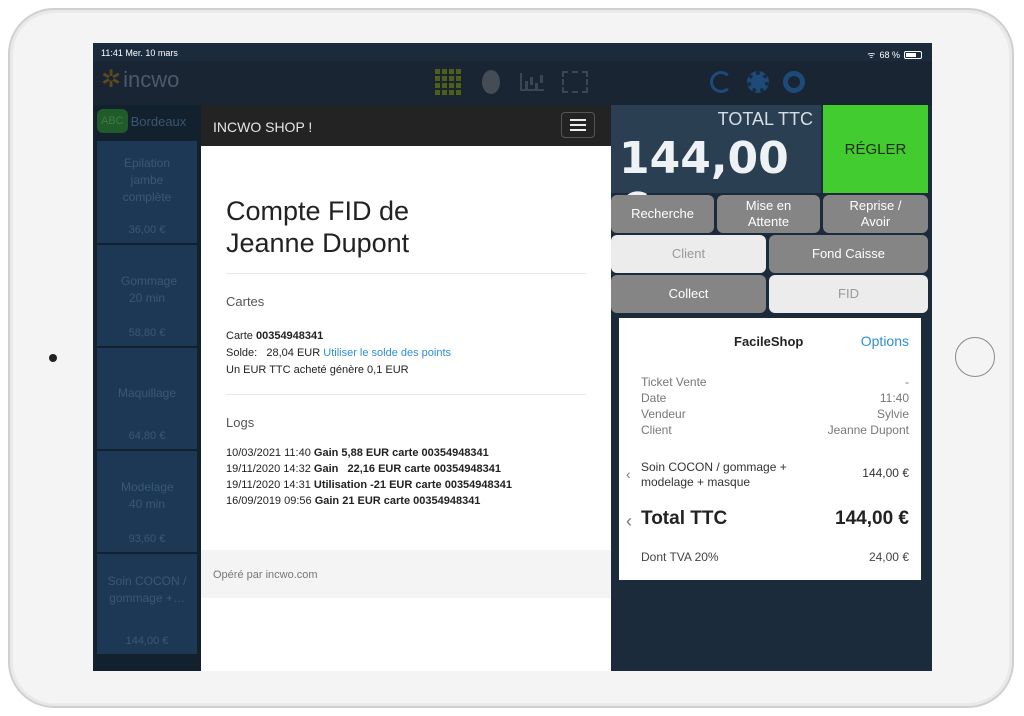  Describe the element at coordinates (532, 82) in the screenshot. I see `chart-icon` at that location.